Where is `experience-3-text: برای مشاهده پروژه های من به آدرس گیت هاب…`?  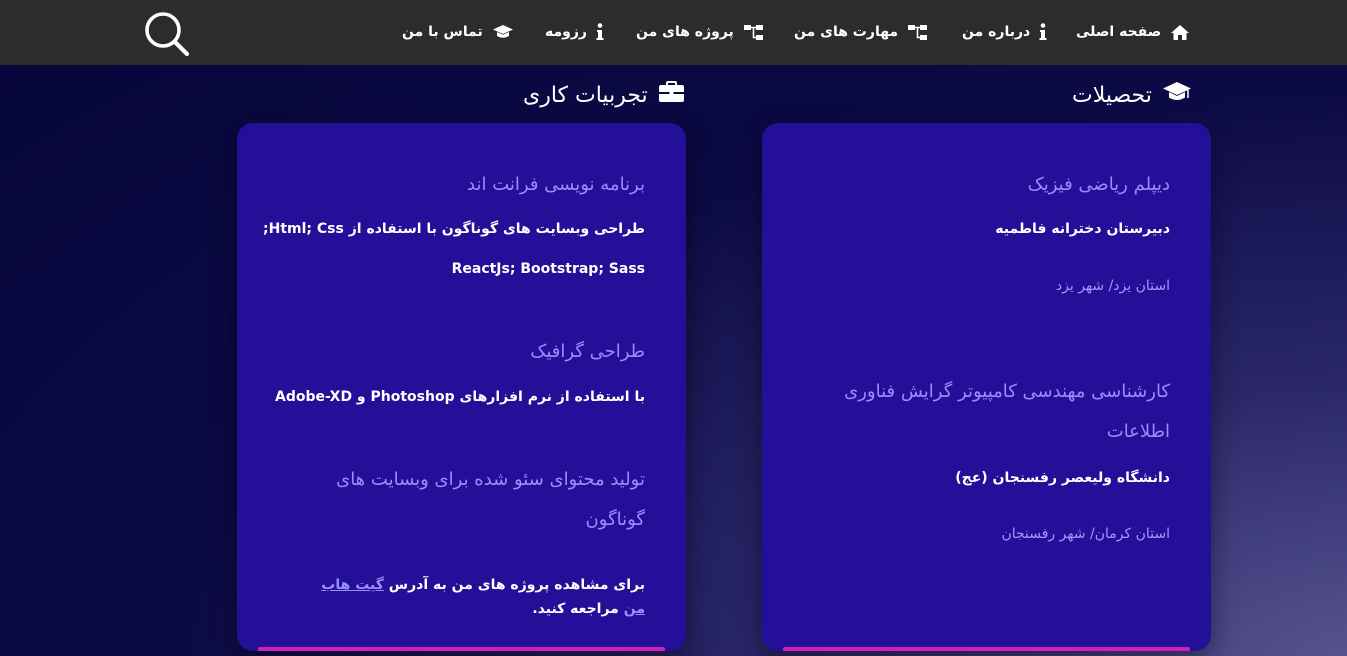
experience-3-text: برای مشاهده پروژه های من به آدرس گیت هاب… is located at coordinates (477, 597).